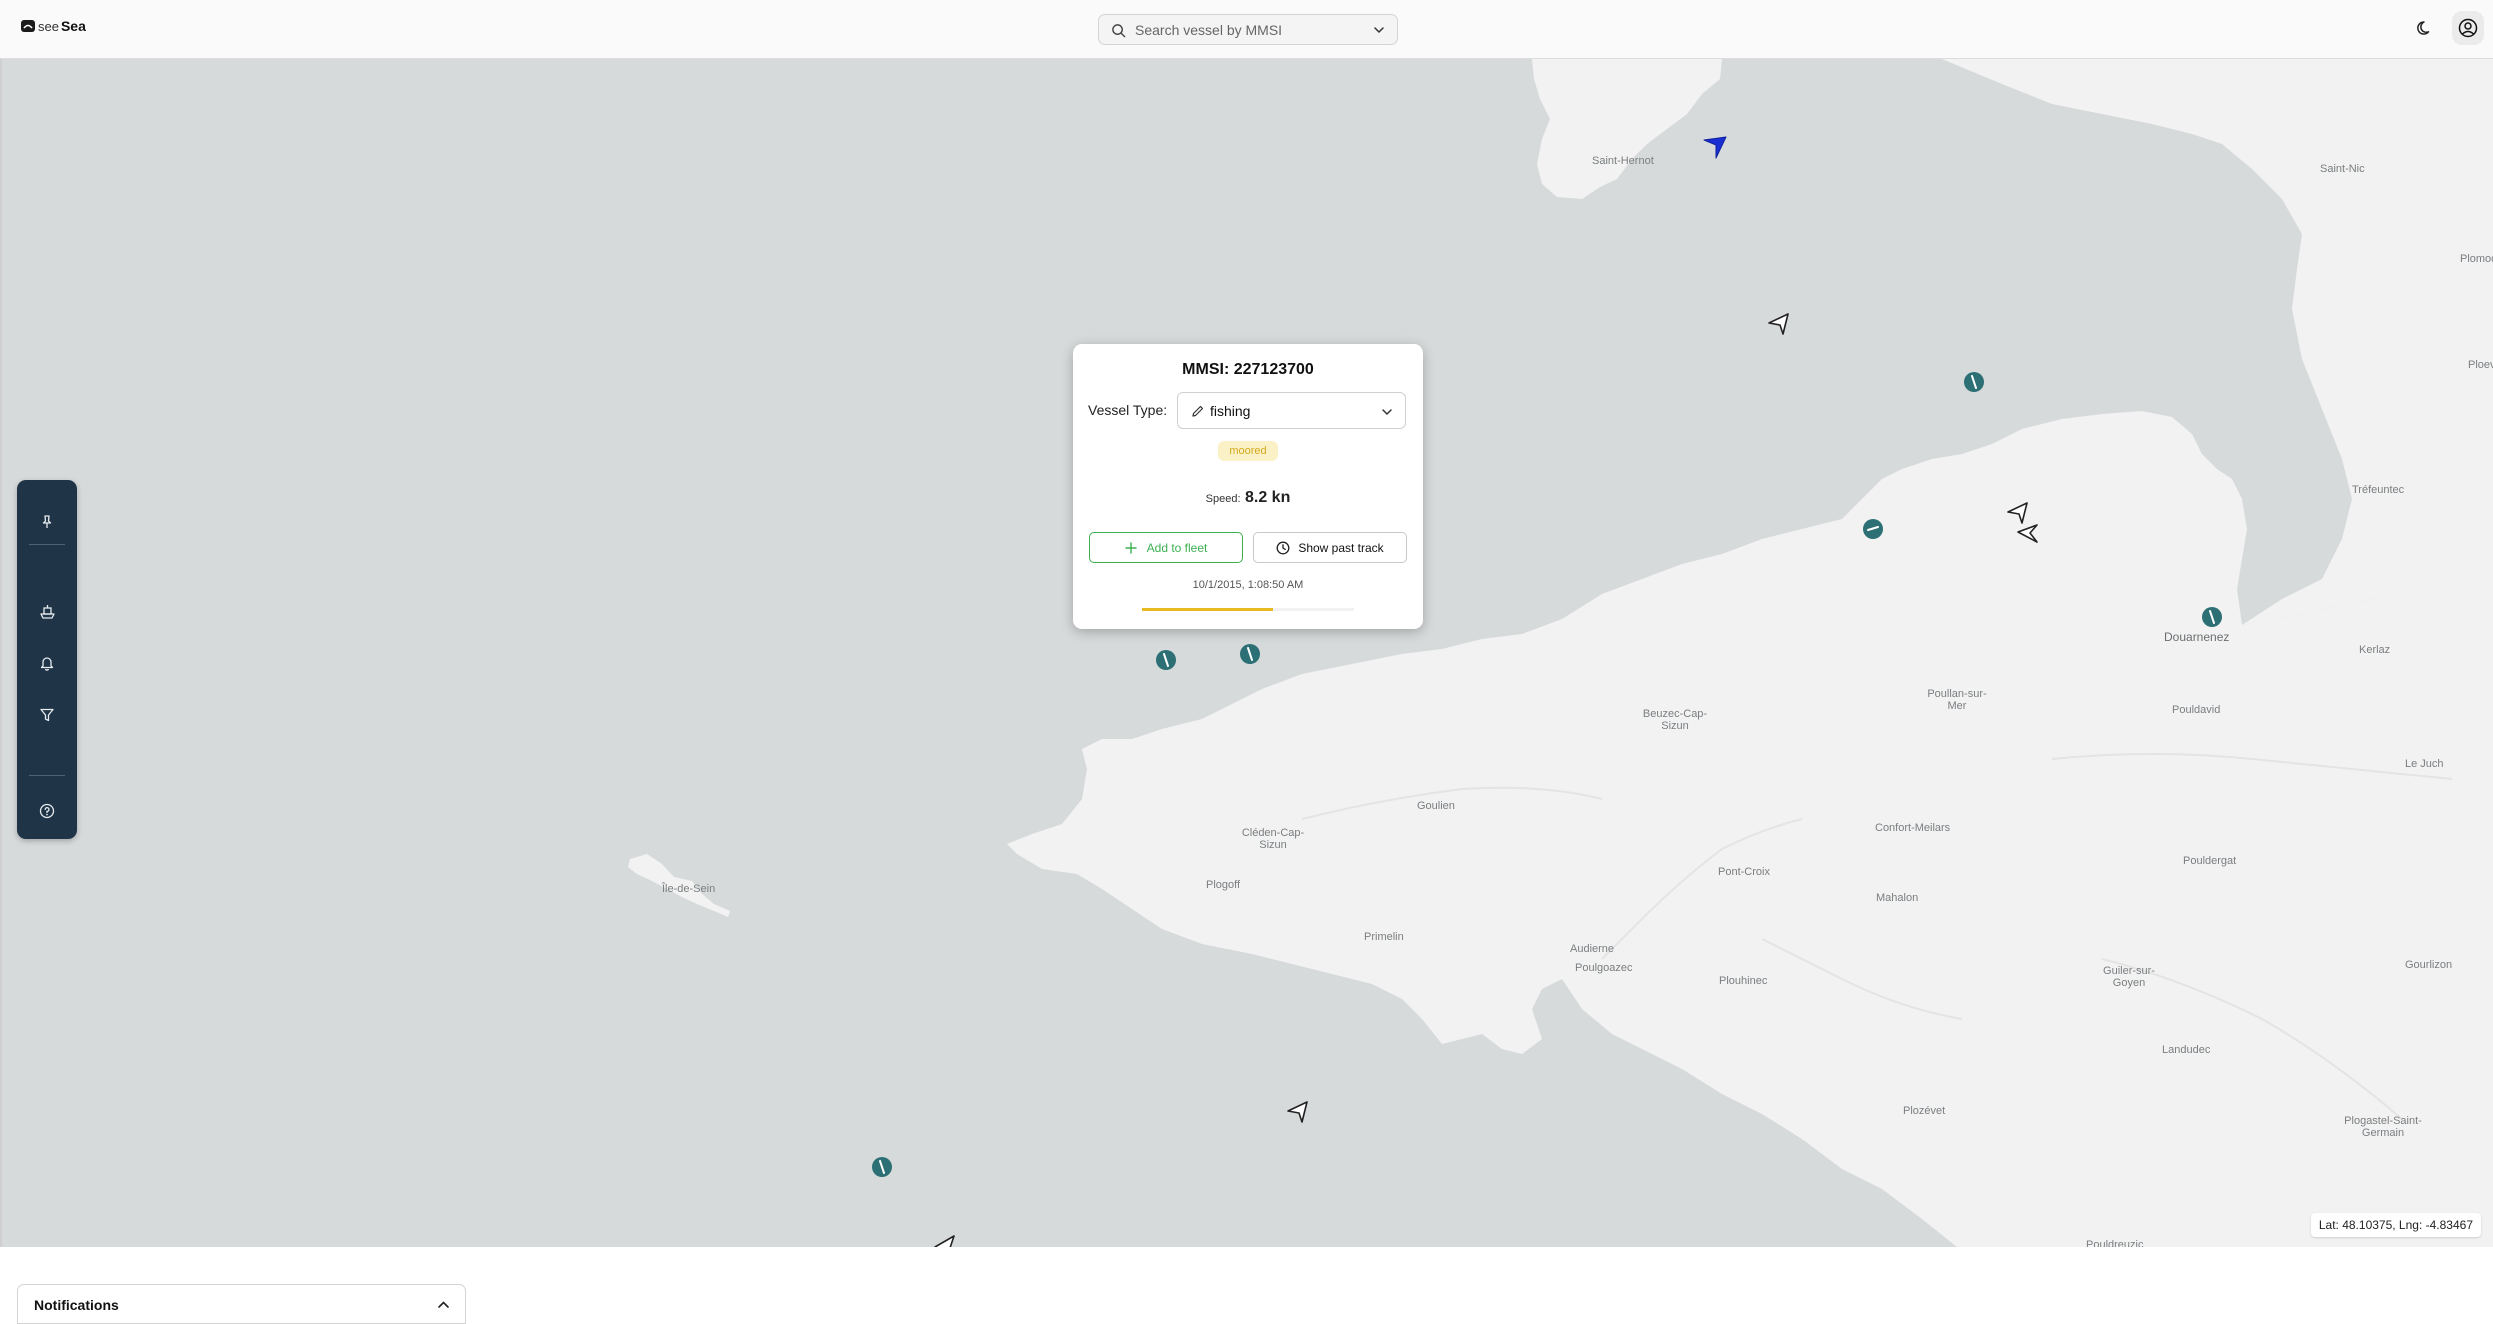  Describe the element at coordinates (2378, 490) in the screenshot. I see `place-label: Tréfeuntec` at that location.